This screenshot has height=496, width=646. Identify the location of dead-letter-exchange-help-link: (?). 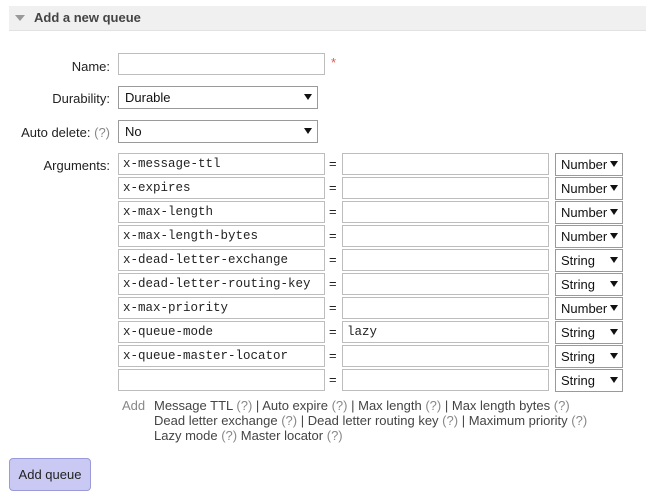
(289, 420).